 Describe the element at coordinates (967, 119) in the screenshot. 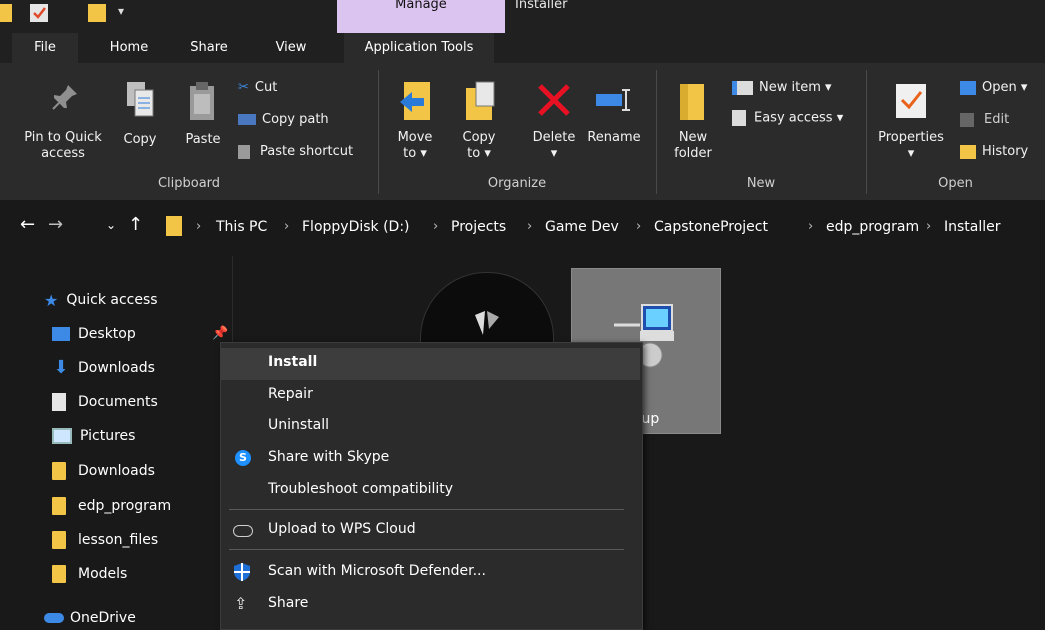

I see `edit-icon` at that location.